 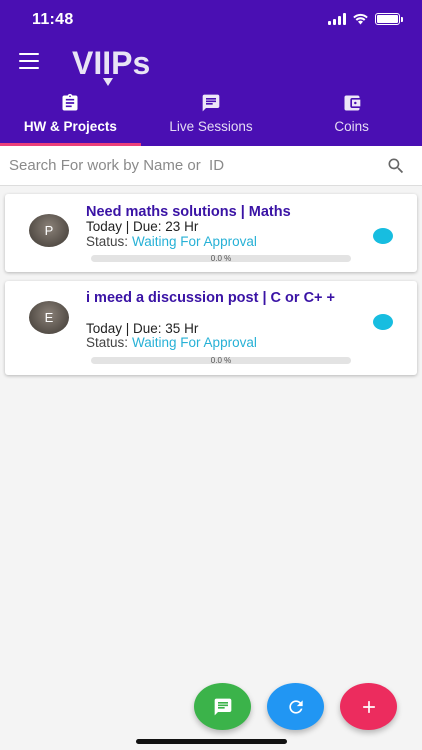 What do you see at coordinates (142, 328) in the screenshot?
I see `task-due: Today | Due: 35 Hr` at bounding box center [142, 328].